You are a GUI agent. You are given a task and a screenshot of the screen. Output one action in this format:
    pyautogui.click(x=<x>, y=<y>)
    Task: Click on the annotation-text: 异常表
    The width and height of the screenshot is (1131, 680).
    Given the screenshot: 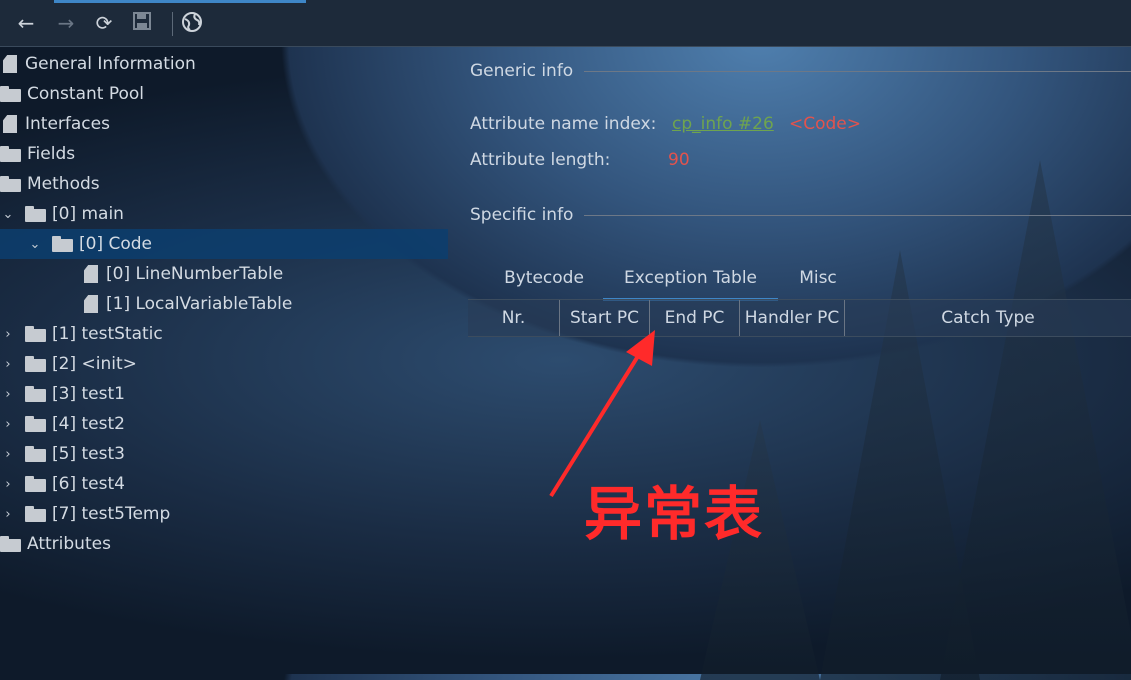 What is the action you would take?
    pyautogui.click(x=674, y=514)
    